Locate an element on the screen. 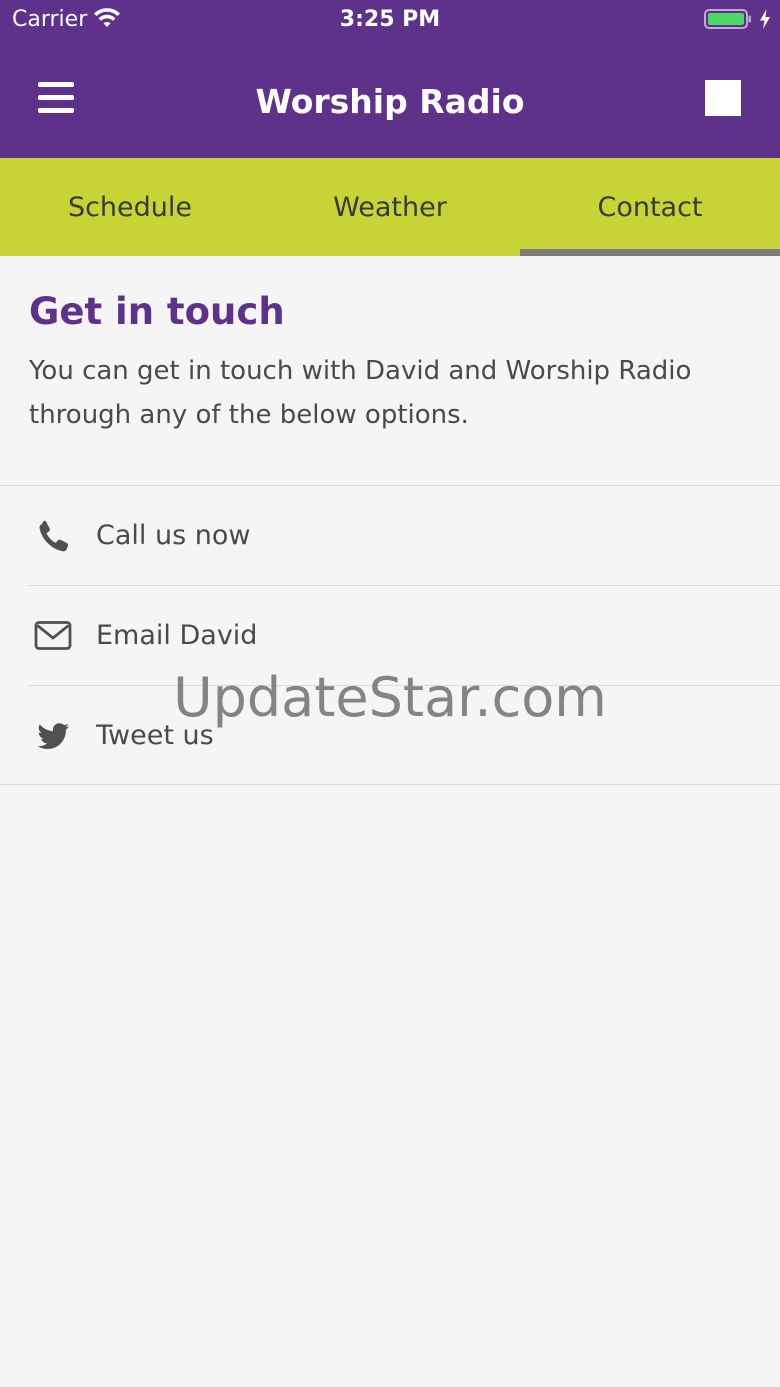 Image resolution: width=780 pixels, height=1387 pixels. tab-weather: Weather is located at coordinates (390, 207).